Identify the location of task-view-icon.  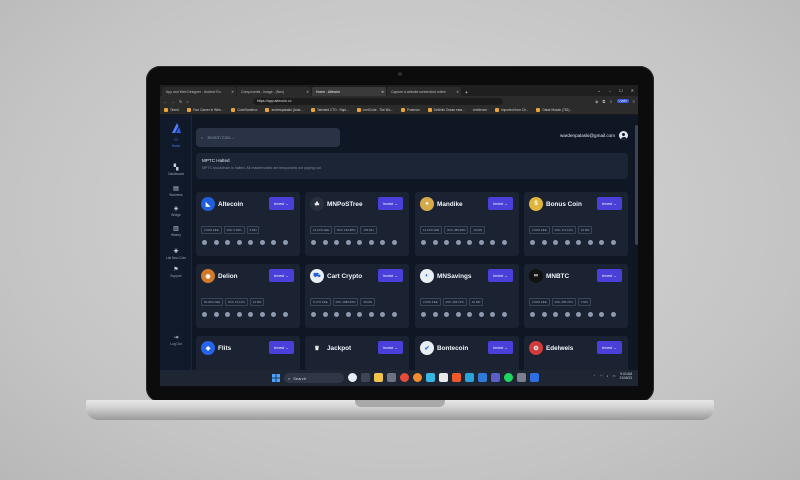
(365, 377).